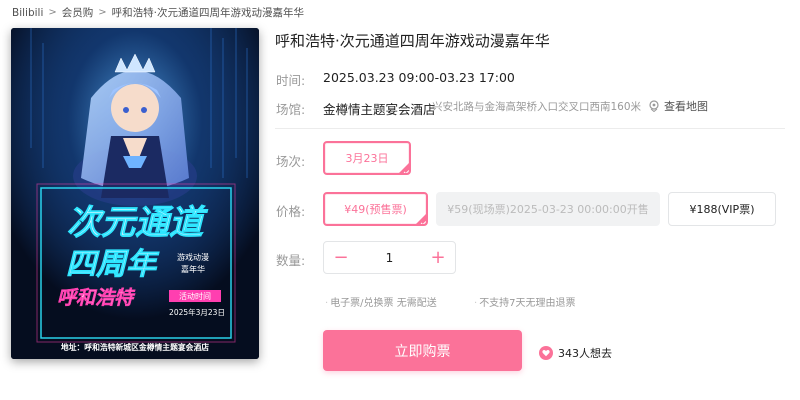 The image size is (800, 400). I want to click on poster-title-line1: 次元通道, so click(137, 223).